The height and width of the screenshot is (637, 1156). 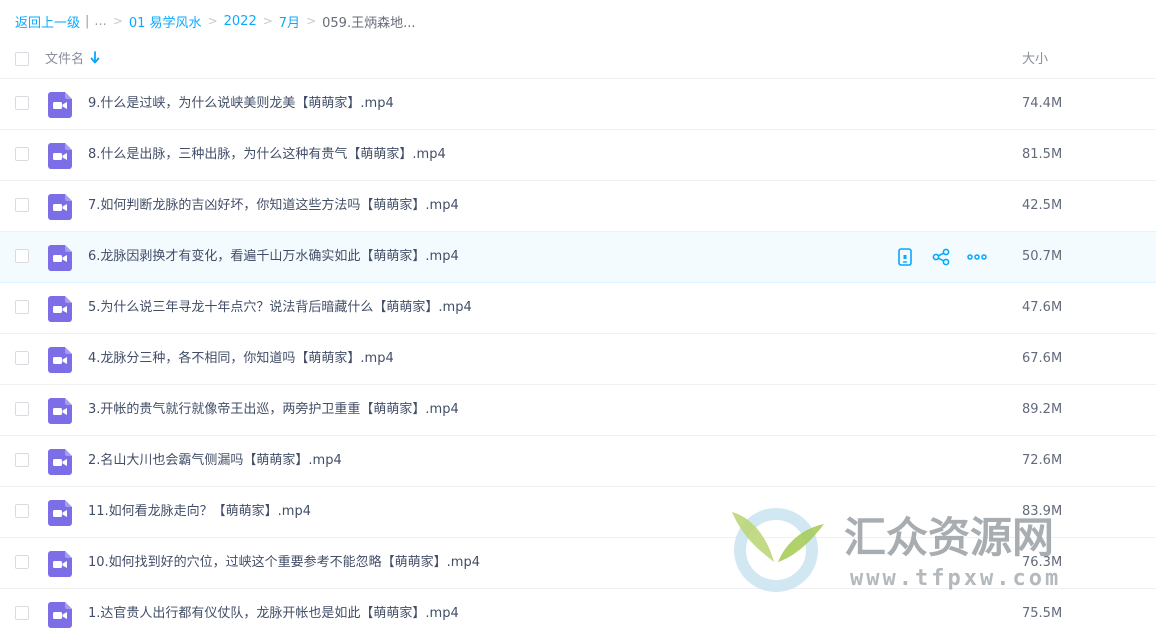 What do you see at coordinates (1035, 57) in the screenshot?
I see `column-header-size: 大小` at bounding box center [1035, 57].